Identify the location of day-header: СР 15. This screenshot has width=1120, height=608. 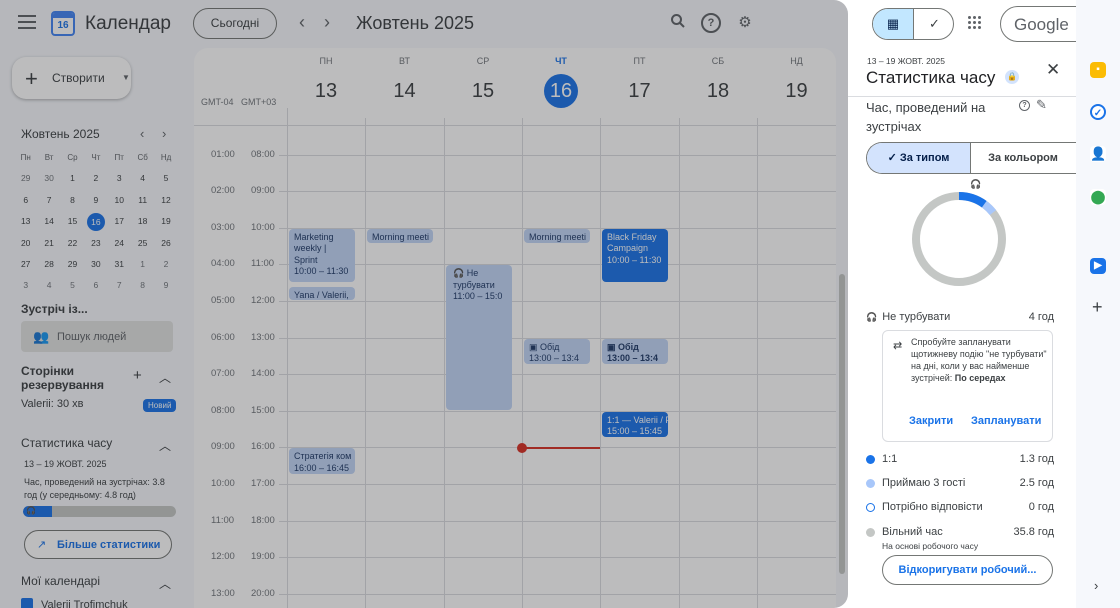
(483, 83).